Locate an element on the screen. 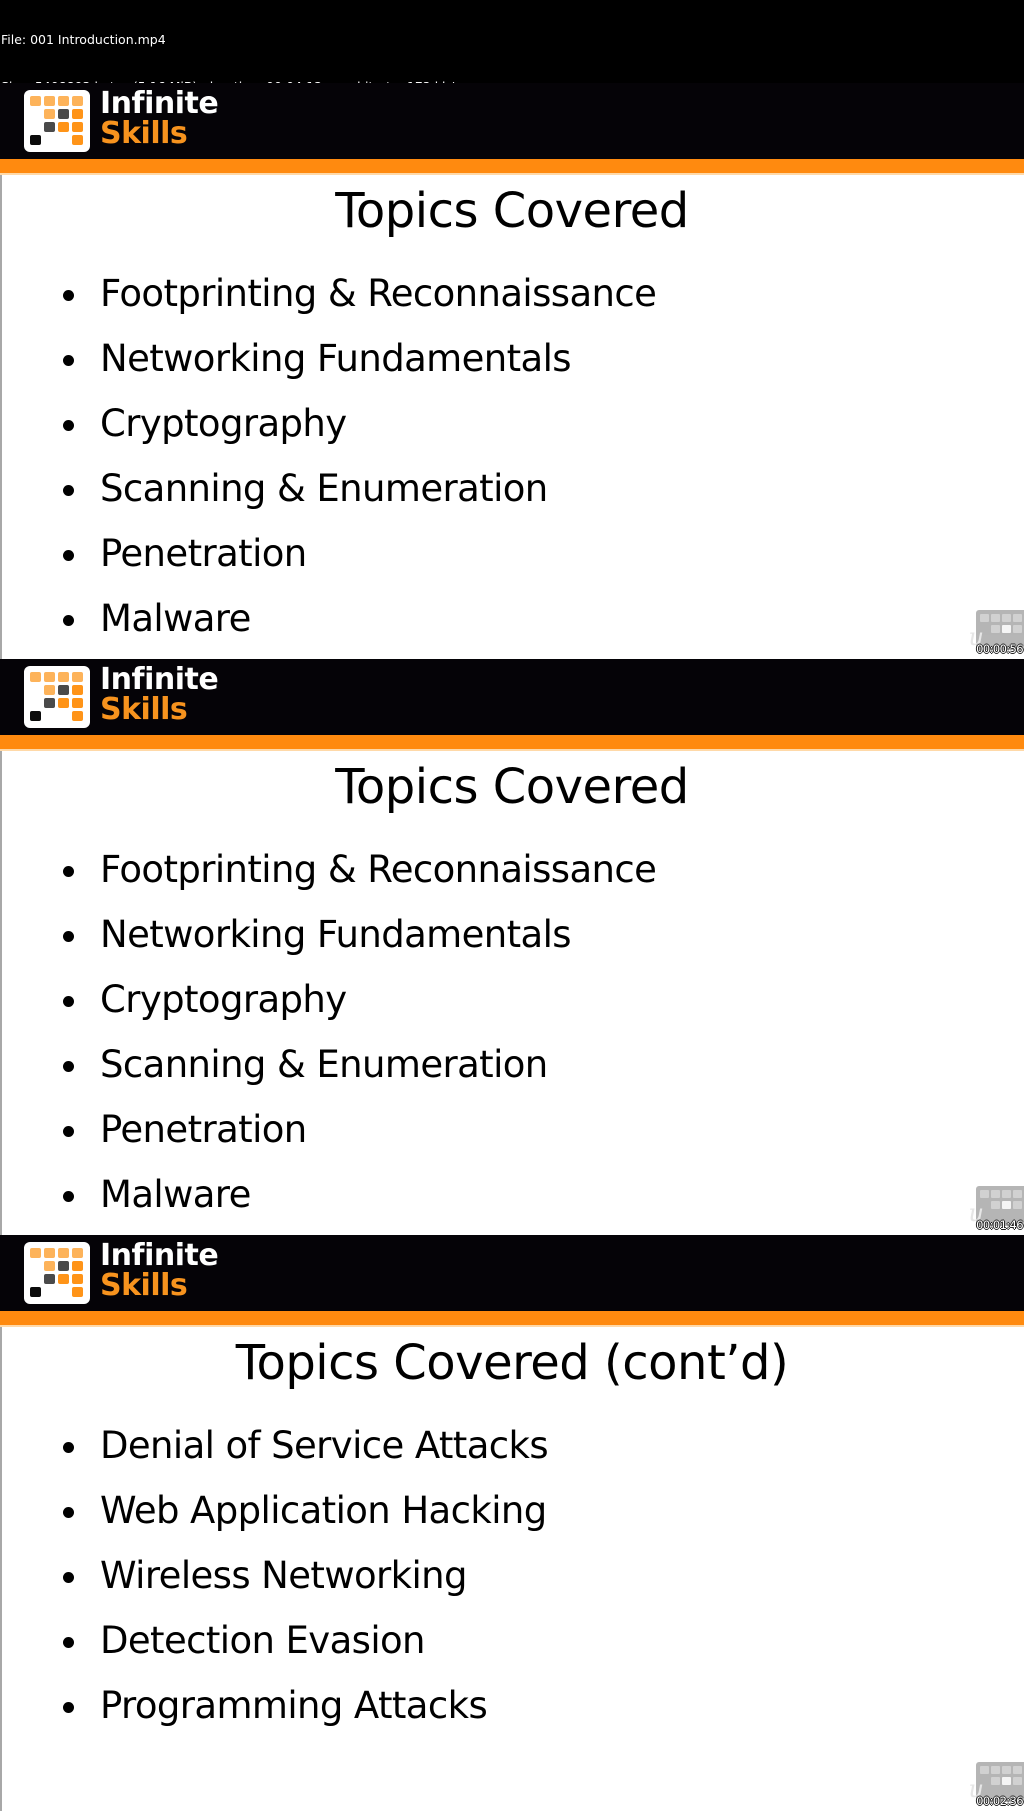 The height and width of the screenshot is (1811, 1024). topic-label: Wireless Networking is located at coordinates (283, 1575).